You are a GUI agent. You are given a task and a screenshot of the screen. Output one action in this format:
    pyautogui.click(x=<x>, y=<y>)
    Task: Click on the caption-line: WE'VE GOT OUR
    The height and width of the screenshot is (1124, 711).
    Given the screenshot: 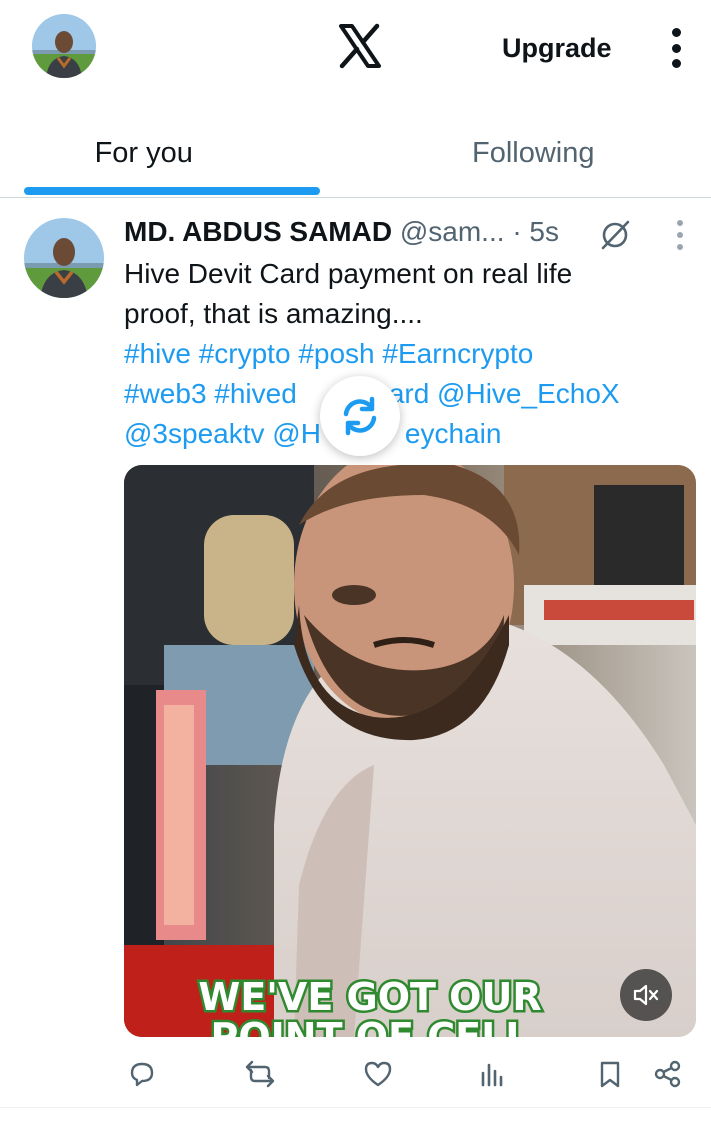 What is the action you would take?
    pyautogui.click(x=370, y=997)
    